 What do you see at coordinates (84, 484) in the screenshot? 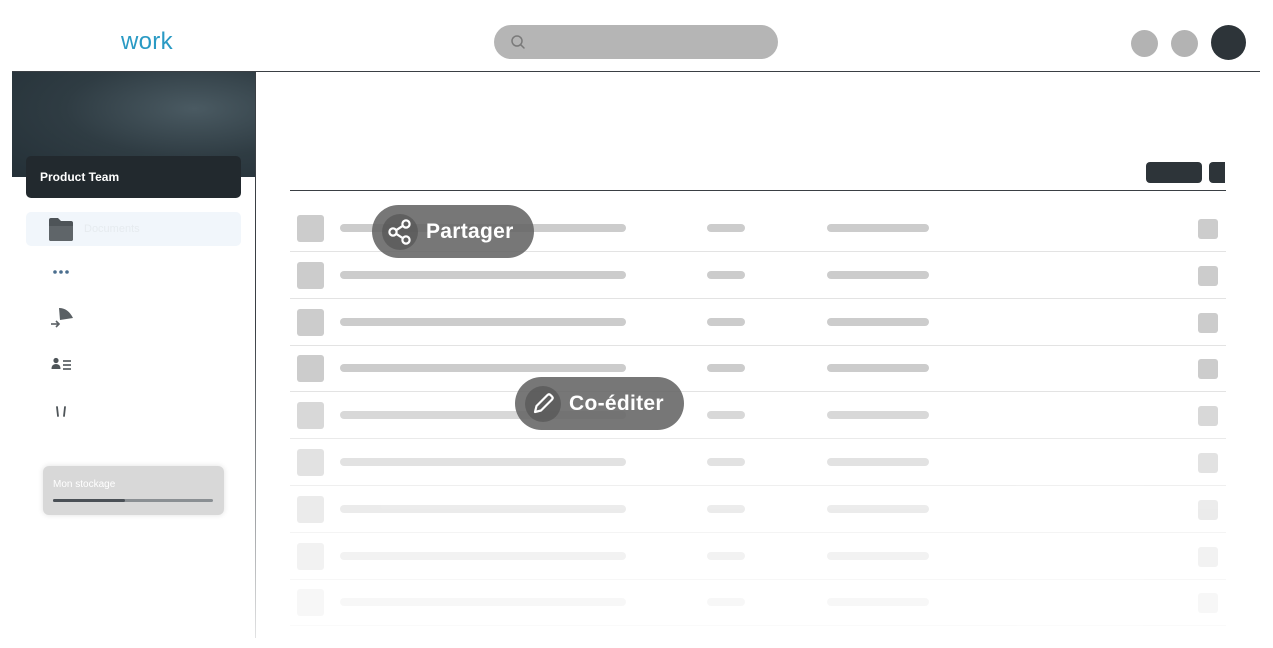
I see `storage-label: Mon stockage` at bounding box center [84, 484].